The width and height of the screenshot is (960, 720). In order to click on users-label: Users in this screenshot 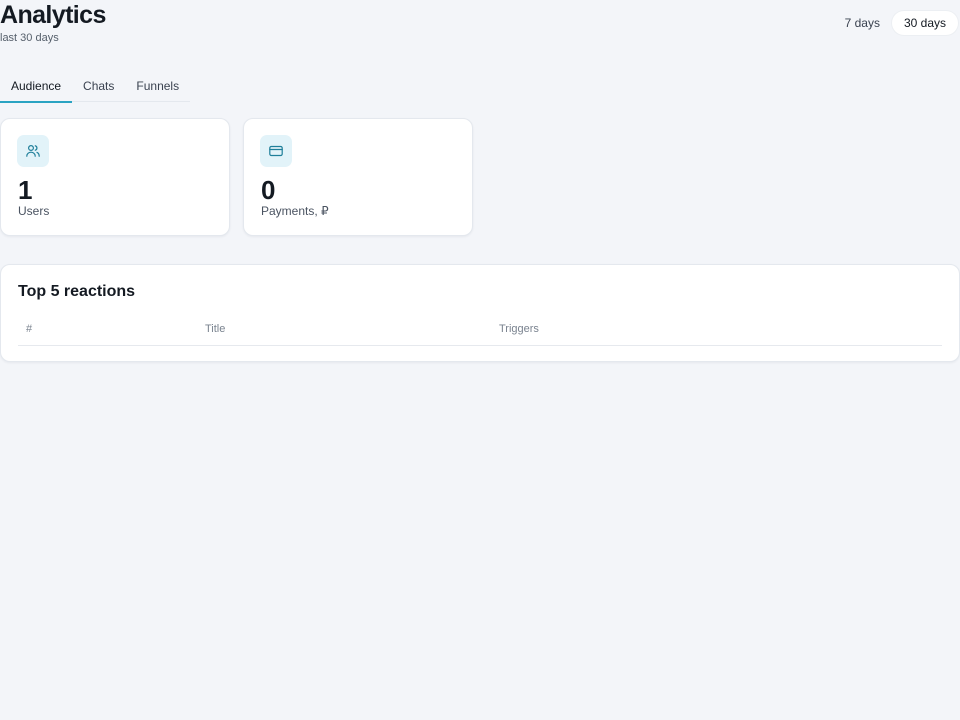, I will do `click(34, 211)`.